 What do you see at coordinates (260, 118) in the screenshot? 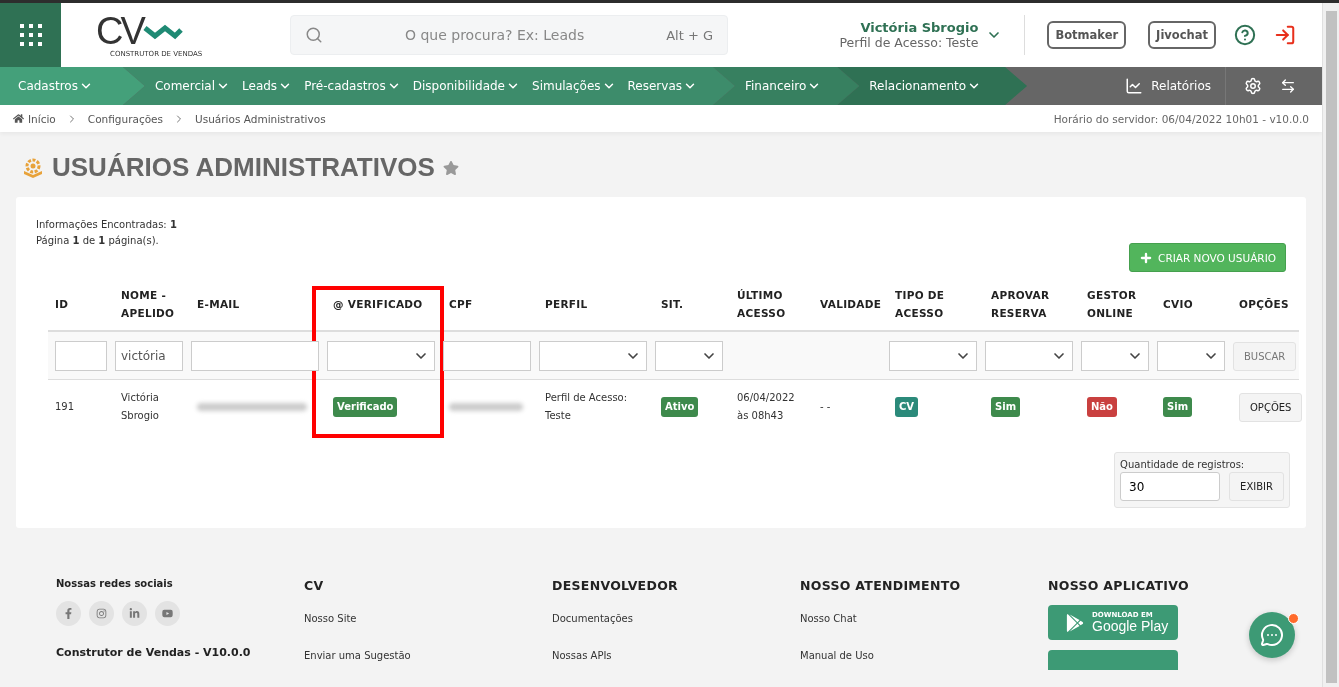
I see `breadcrumb-link: Usuários Administrativos` at bounding box center [260, 118].